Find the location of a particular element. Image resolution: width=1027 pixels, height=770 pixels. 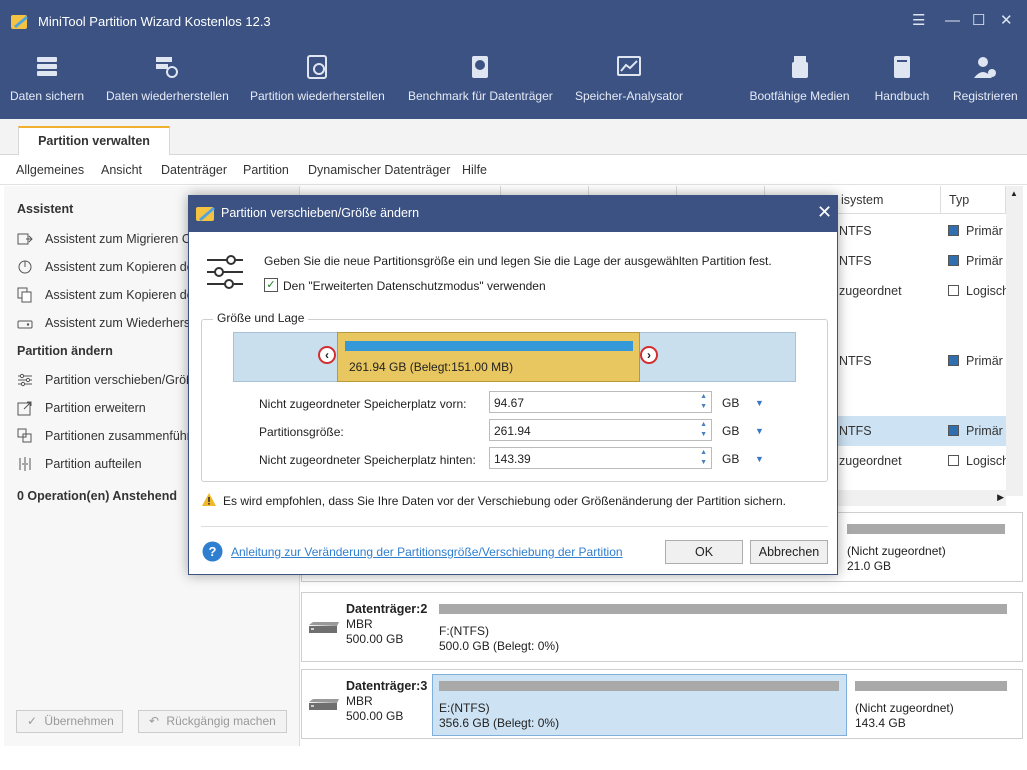

horizontal-scrollbar: ▶ is located at coordinates (920, 498).